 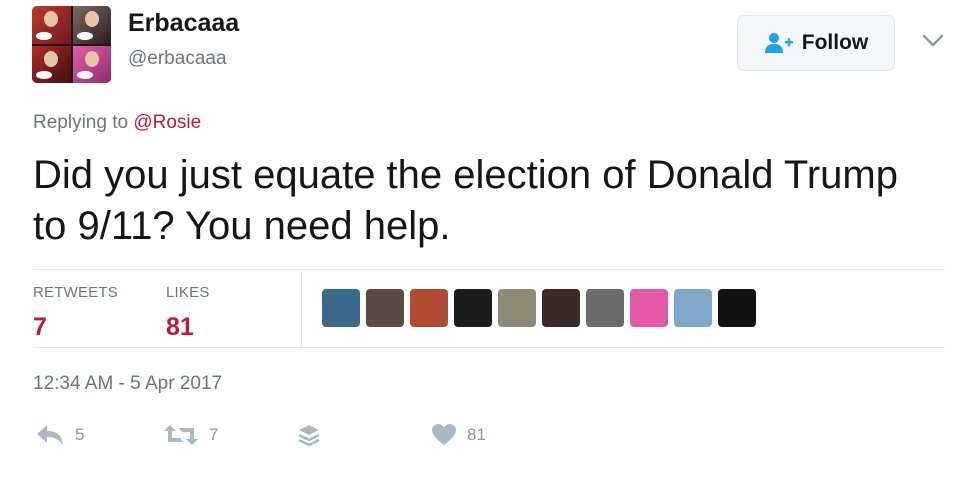 I want to click on author-avatar, so click(x=71, y=44).